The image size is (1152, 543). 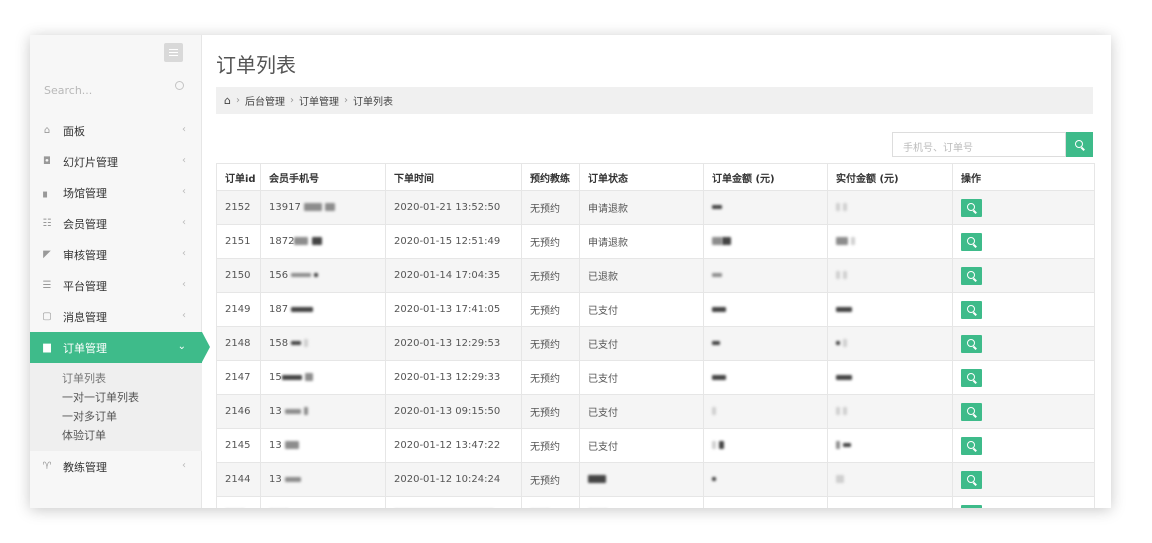 I want to click on sidebar-item-members: ☷ 会员管理 ‹, so click(x=116, y=223).